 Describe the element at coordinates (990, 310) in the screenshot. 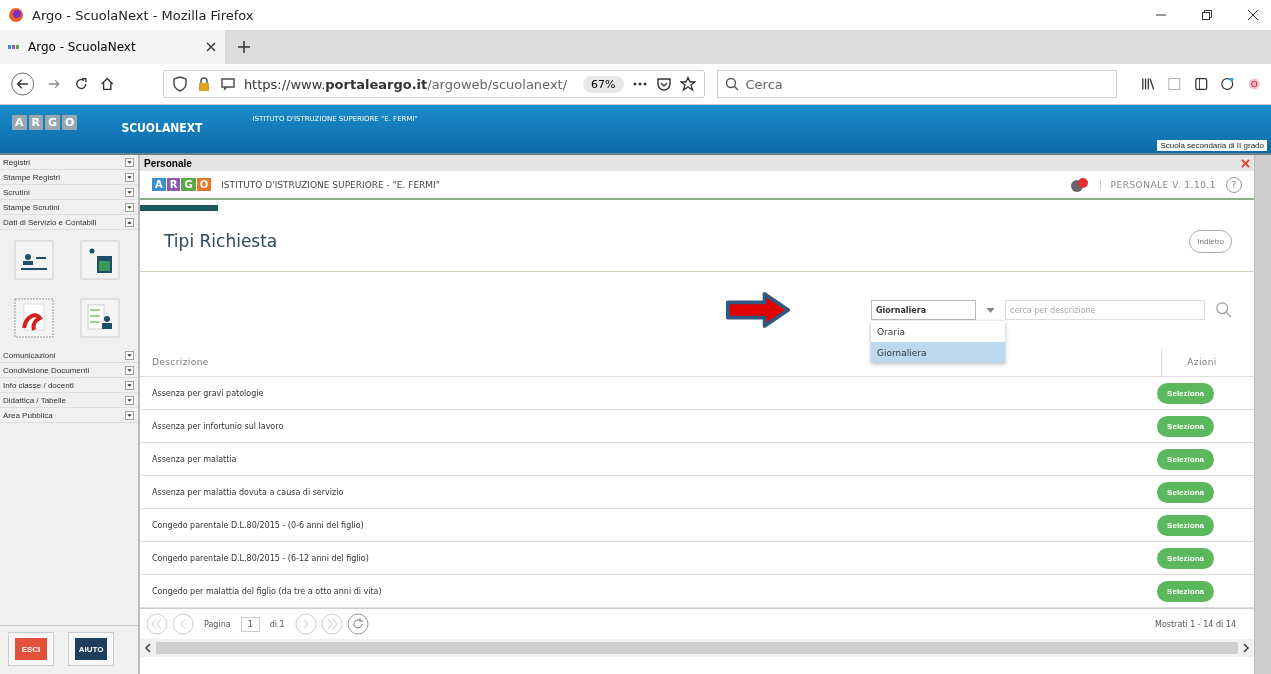

I see `dropdown-caret-icon` at that location.